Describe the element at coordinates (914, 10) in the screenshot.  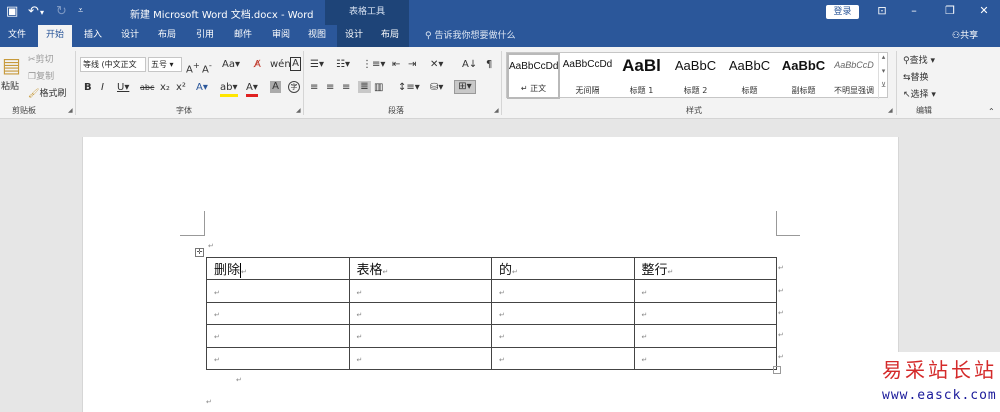
I see `minimize-icon: –` at that location.